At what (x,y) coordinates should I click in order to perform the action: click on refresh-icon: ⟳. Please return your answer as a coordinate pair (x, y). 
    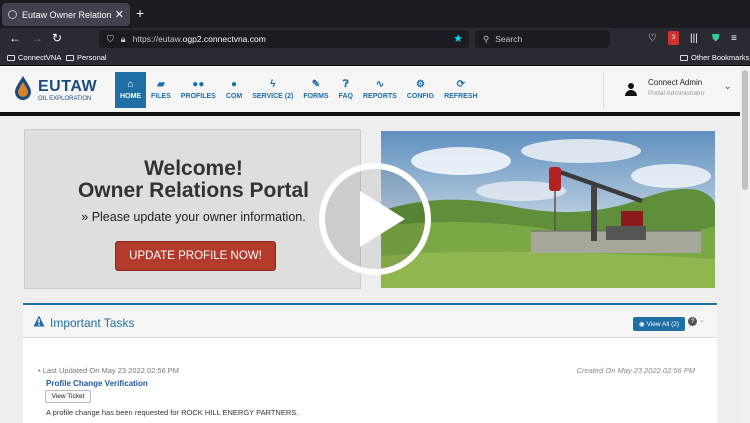
    Looking at the image, I should click on (460, 84).